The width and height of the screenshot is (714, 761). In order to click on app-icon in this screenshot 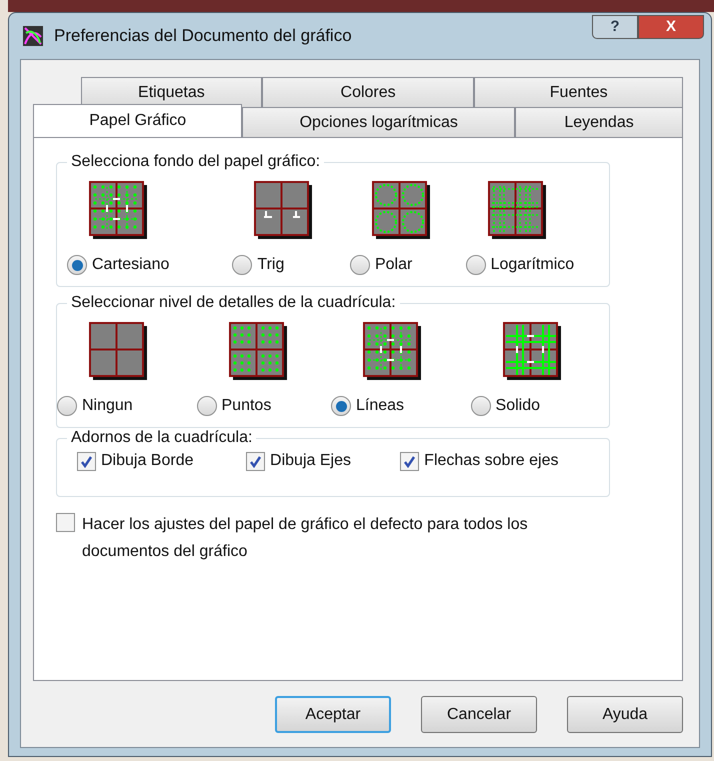, I will do `click(33, 36)`.